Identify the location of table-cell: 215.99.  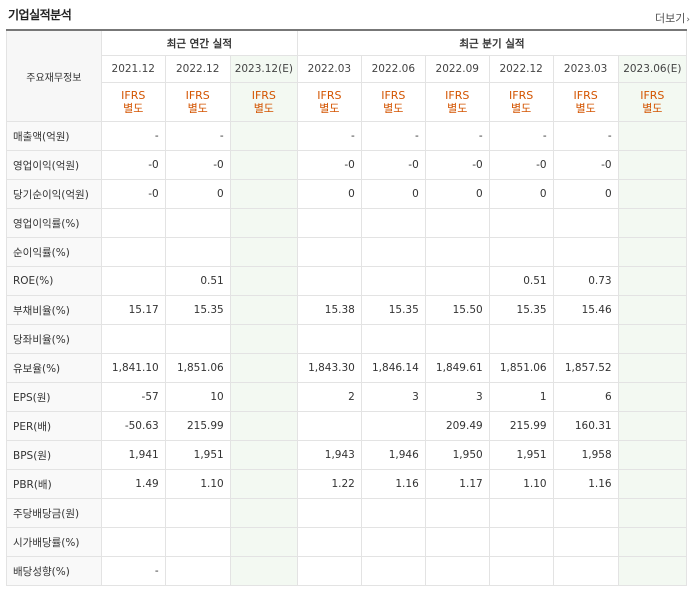
(197, 426).